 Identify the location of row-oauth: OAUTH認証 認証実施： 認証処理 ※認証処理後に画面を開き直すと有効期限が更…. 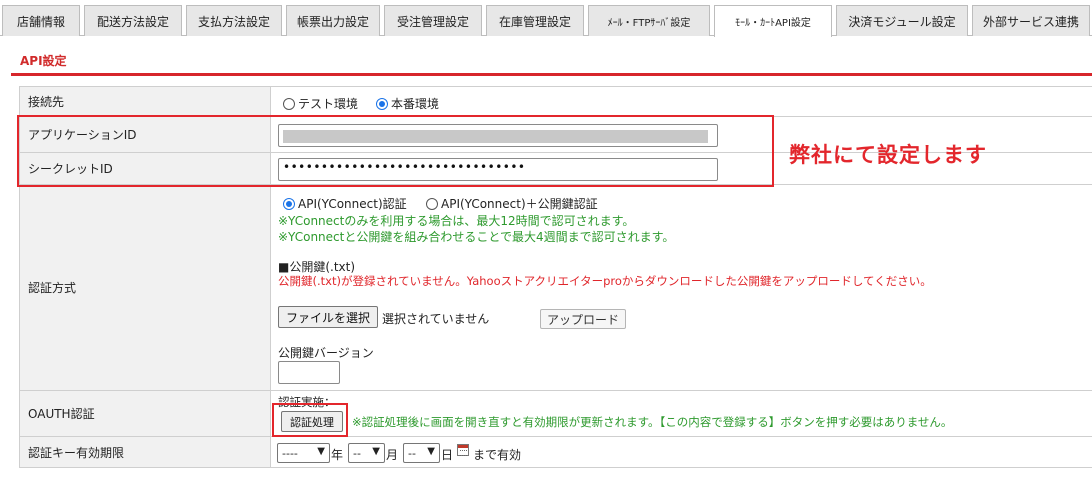
(555, 414).